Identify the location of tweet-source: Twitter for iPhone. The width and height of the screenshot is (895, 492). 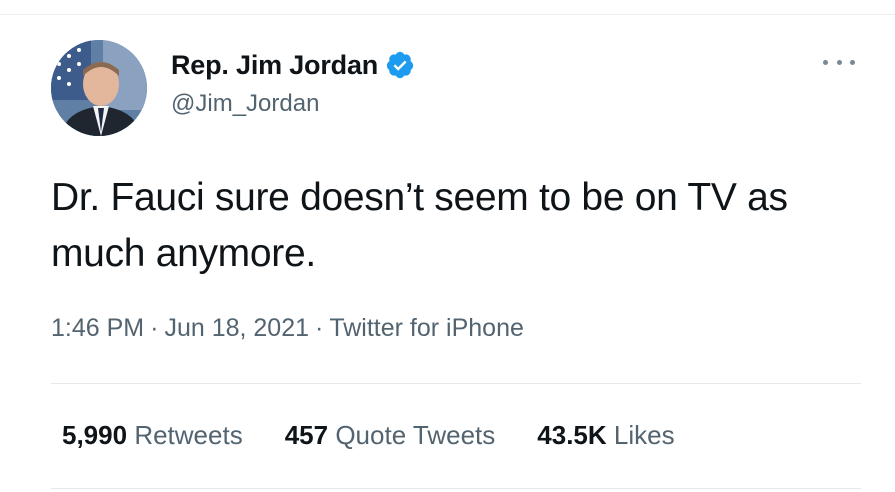
(426, 328).